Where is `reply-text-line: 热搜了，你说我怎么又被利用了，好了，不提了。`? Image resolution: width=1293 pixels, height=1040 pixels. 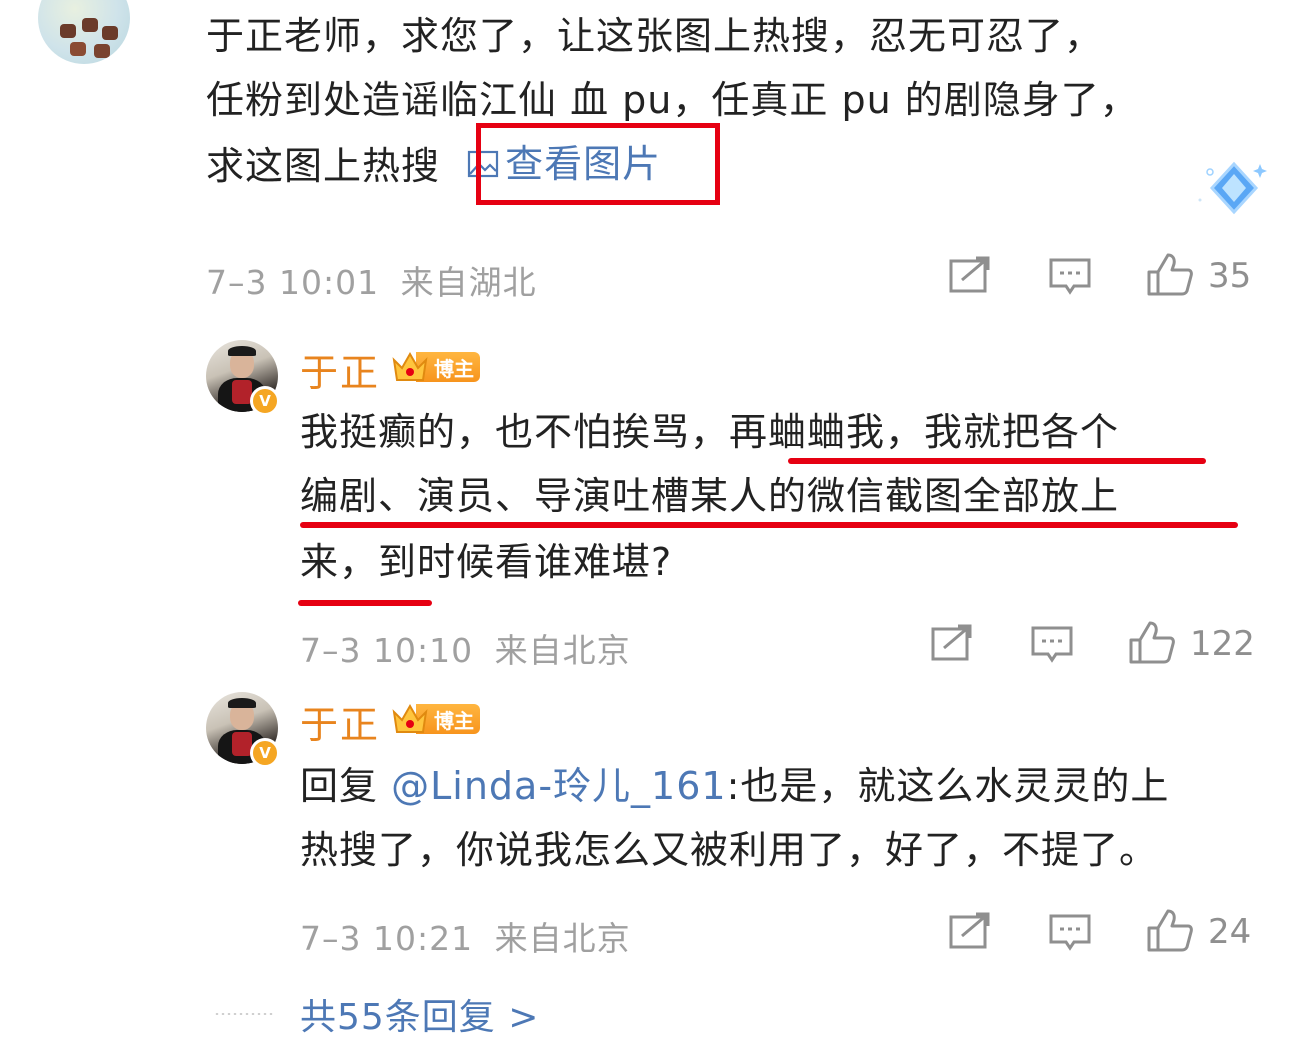 reply-text-line: 热搜了，你说我怎么又被利用了，好了，不提了。 is located at coordinates (729, 850).